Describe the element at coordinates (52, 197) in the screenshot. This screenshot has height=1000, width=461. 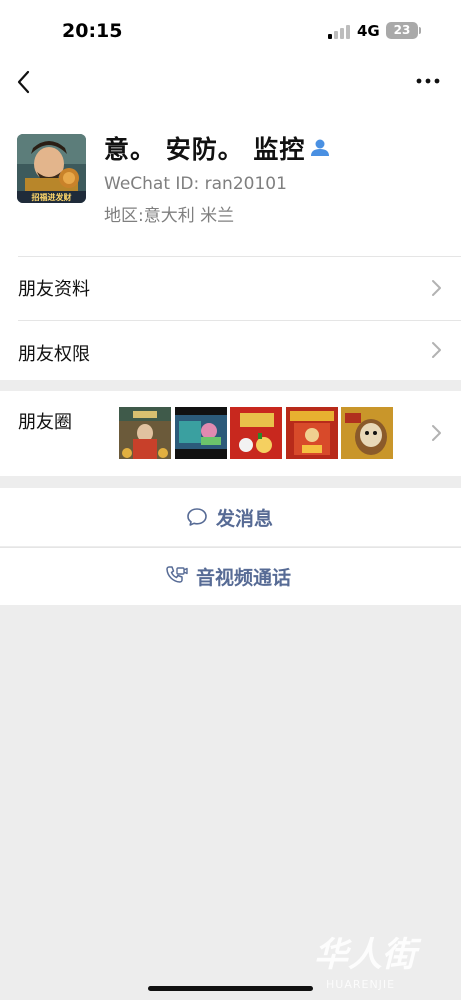
I see `avatar-caption: 招福进发财` at that location.